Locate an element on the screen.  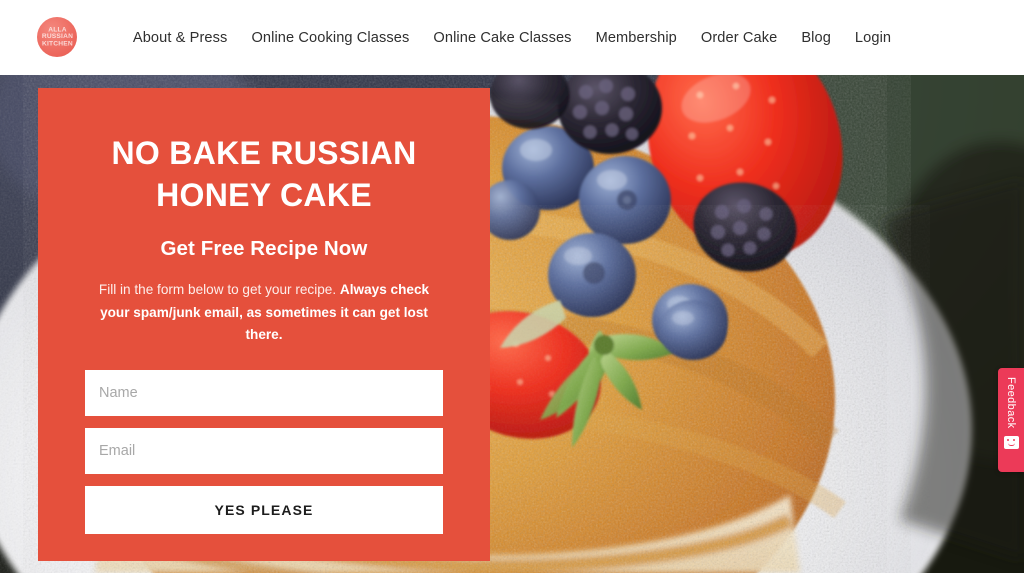
nav-item-order-cake: Order Cake is located at coordinates (739, 38).